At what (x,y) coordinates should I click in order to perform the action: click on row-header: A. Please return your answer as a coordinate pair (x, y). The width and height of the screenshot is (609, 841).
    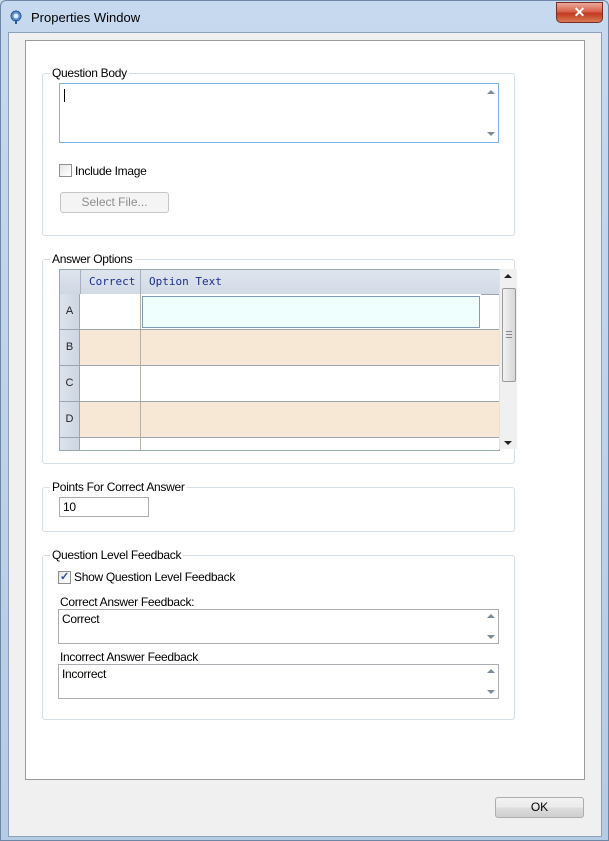
    Looking at the image, I should click on (70, 311).